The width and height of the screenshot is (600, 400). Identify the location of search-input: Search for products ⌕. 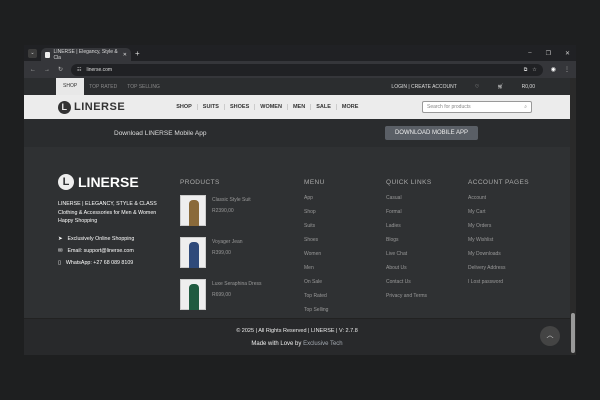
(477, 107).